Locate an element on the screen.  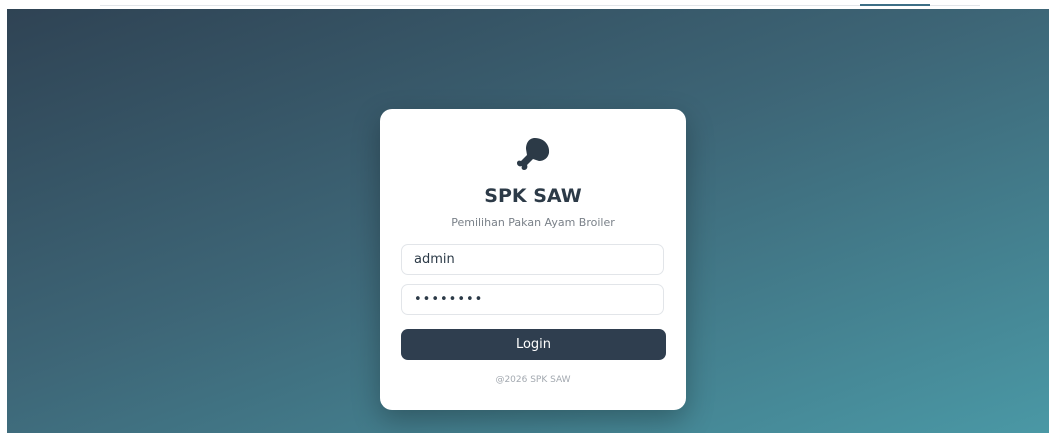
app-subtitle: Pemilihan Pakan Ayam Broiler is located at coordinates (533, 222).